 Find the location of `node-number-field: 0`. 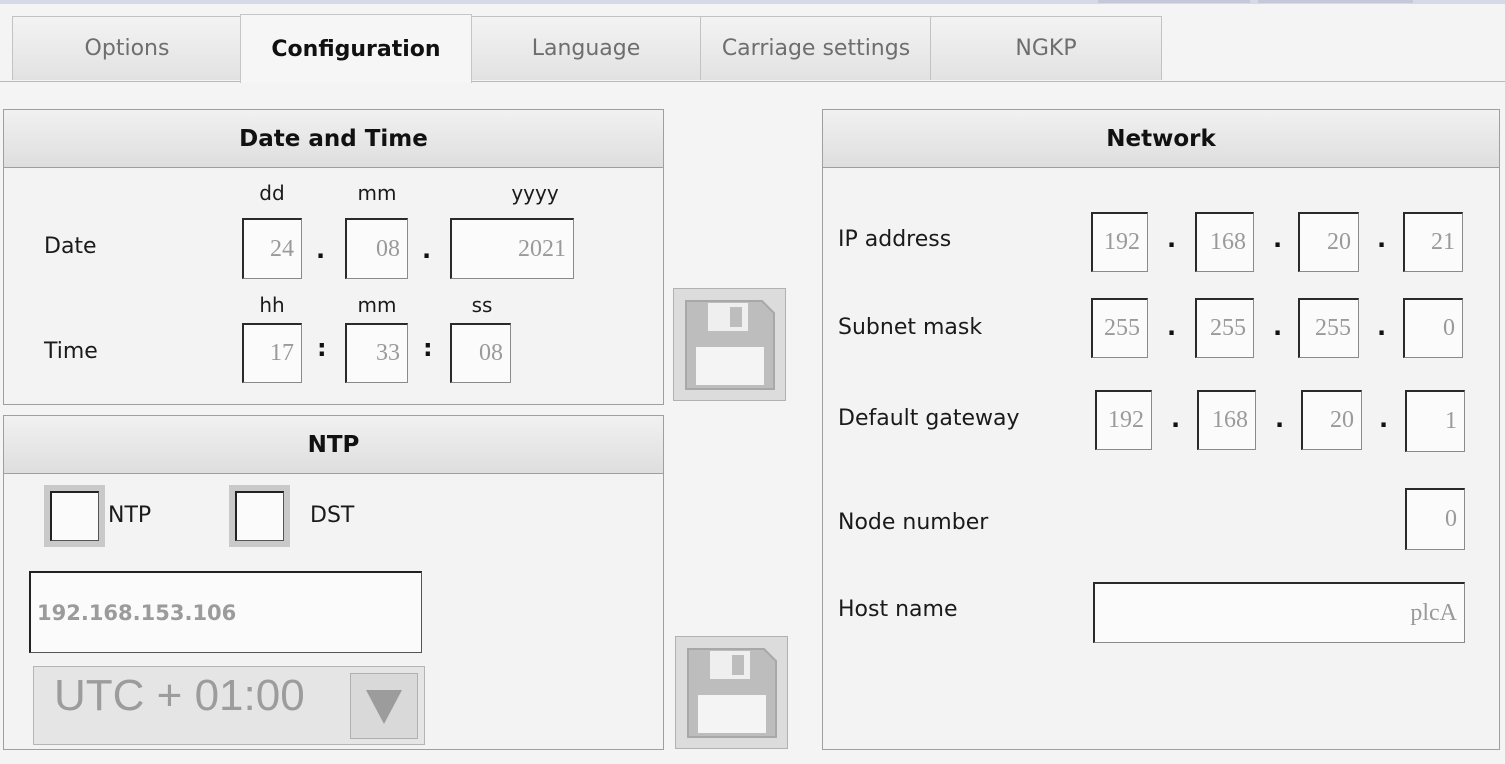

node-number-field: 0 is located at coordinates (1435, 519).